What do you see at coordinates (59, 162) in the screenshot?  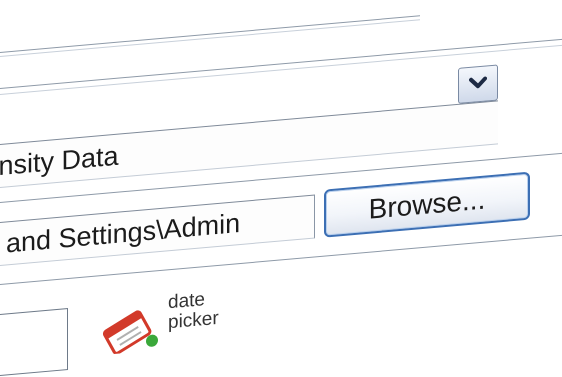 I see `dataset-select-value: tensity Data` at bounding box center [59, 162].